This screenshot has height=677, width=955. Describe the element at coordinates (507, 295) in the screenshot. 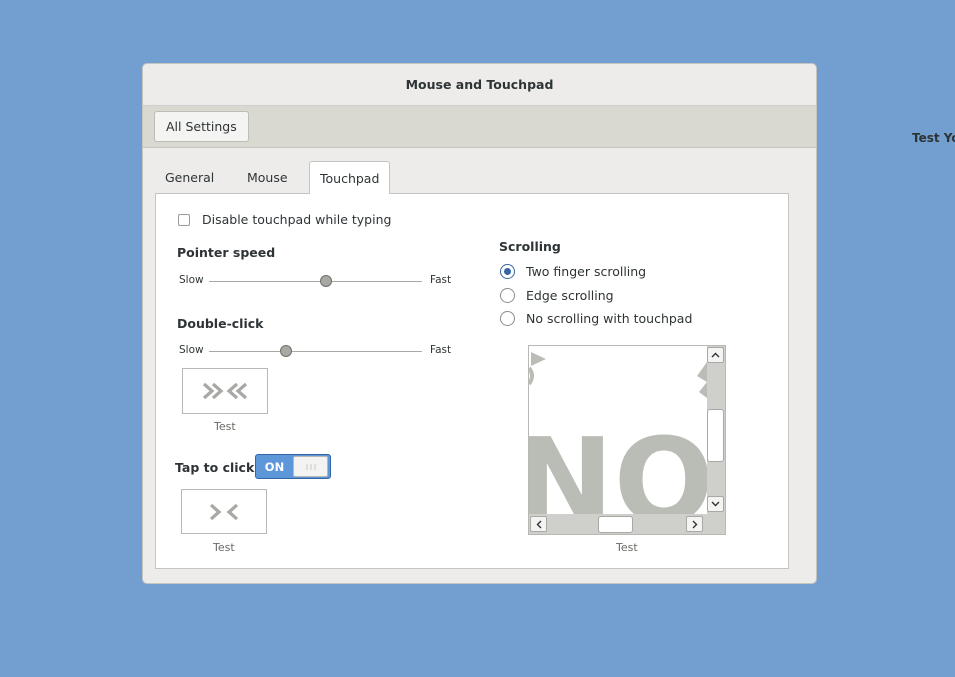

I see `edge-scrolling-radio` at that location.